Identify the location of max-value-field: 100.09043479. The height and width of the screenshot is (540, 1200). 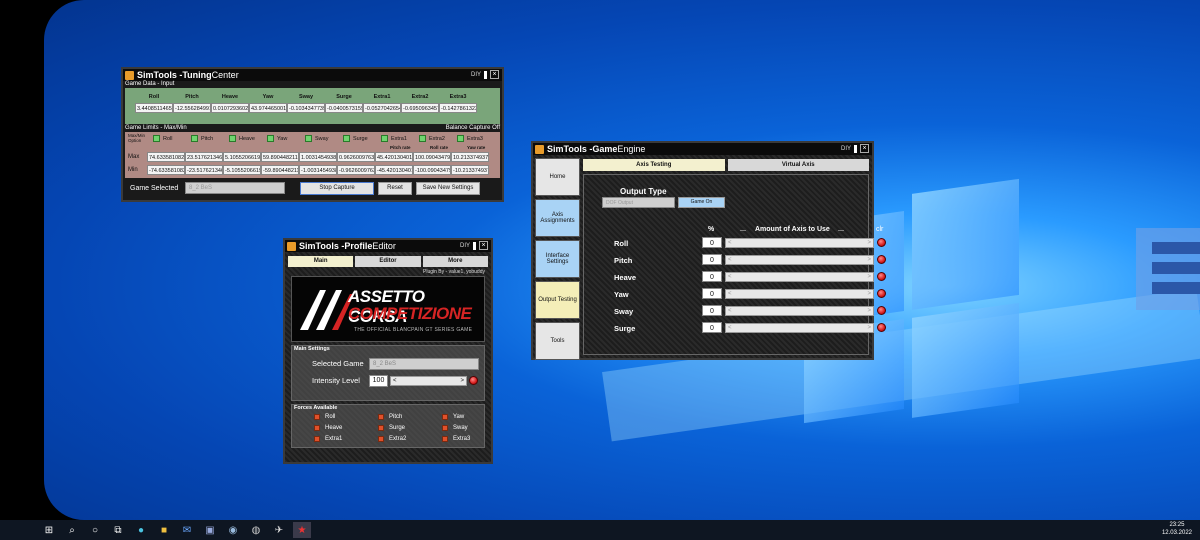
(432, 157).